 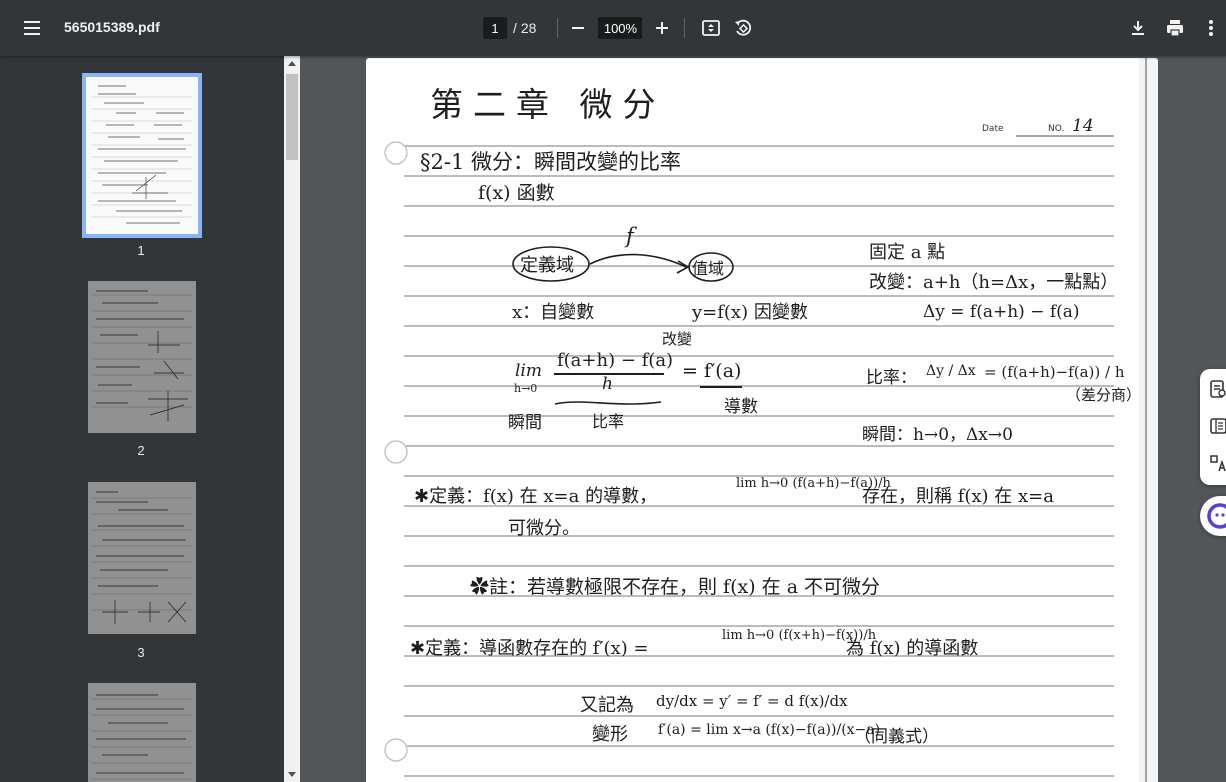 What do you see at coordinates (292, 774) in the screenshot?
I see `scroll-down-icon` at bounding box center [292, 774].